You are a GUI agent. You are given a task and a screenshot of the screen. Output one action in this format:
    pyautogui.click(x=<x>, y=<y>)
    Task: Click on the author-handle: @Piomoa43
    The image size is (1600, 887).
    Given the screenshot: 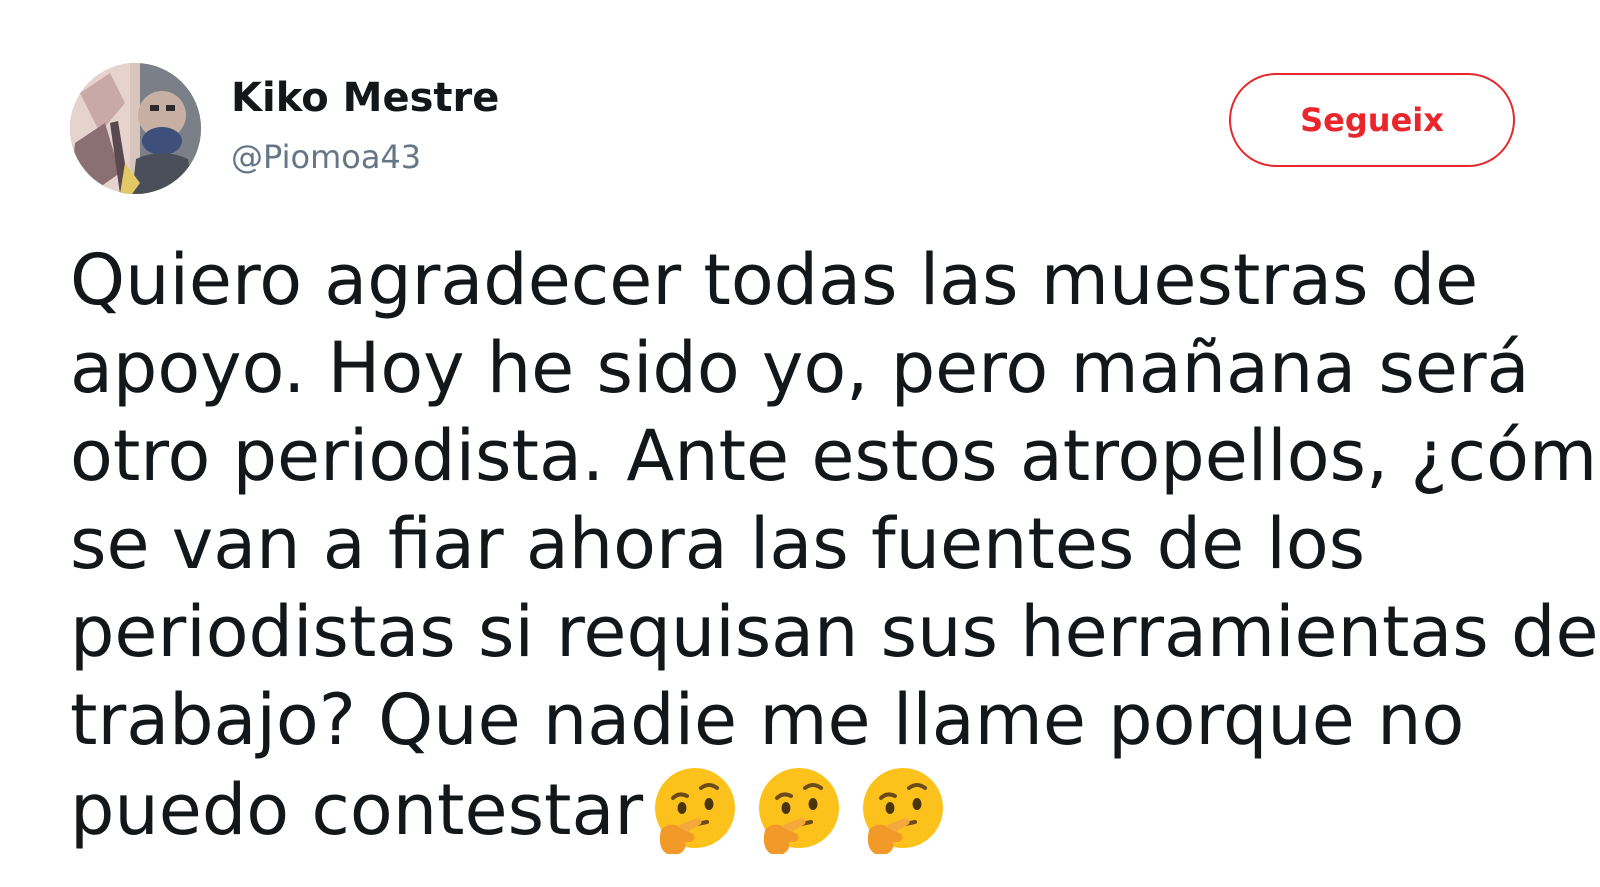 What is the action you would take?
    pyautogui.click(x=326, y=157)
    